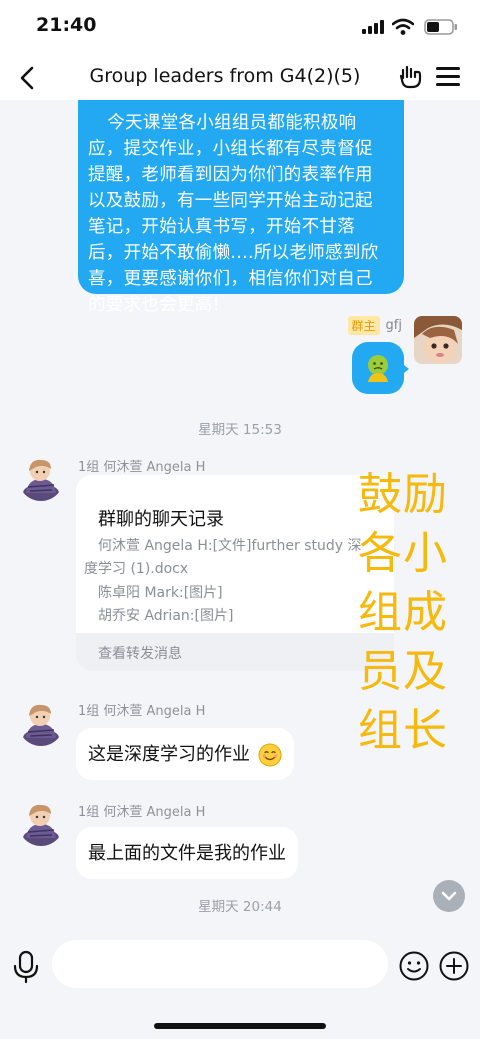 This screenshot has height=1039, width=480. What do you see at coordinates (411, 77) in the screenshot?
I see `gesture-icon` at bounding box center [411, 77].